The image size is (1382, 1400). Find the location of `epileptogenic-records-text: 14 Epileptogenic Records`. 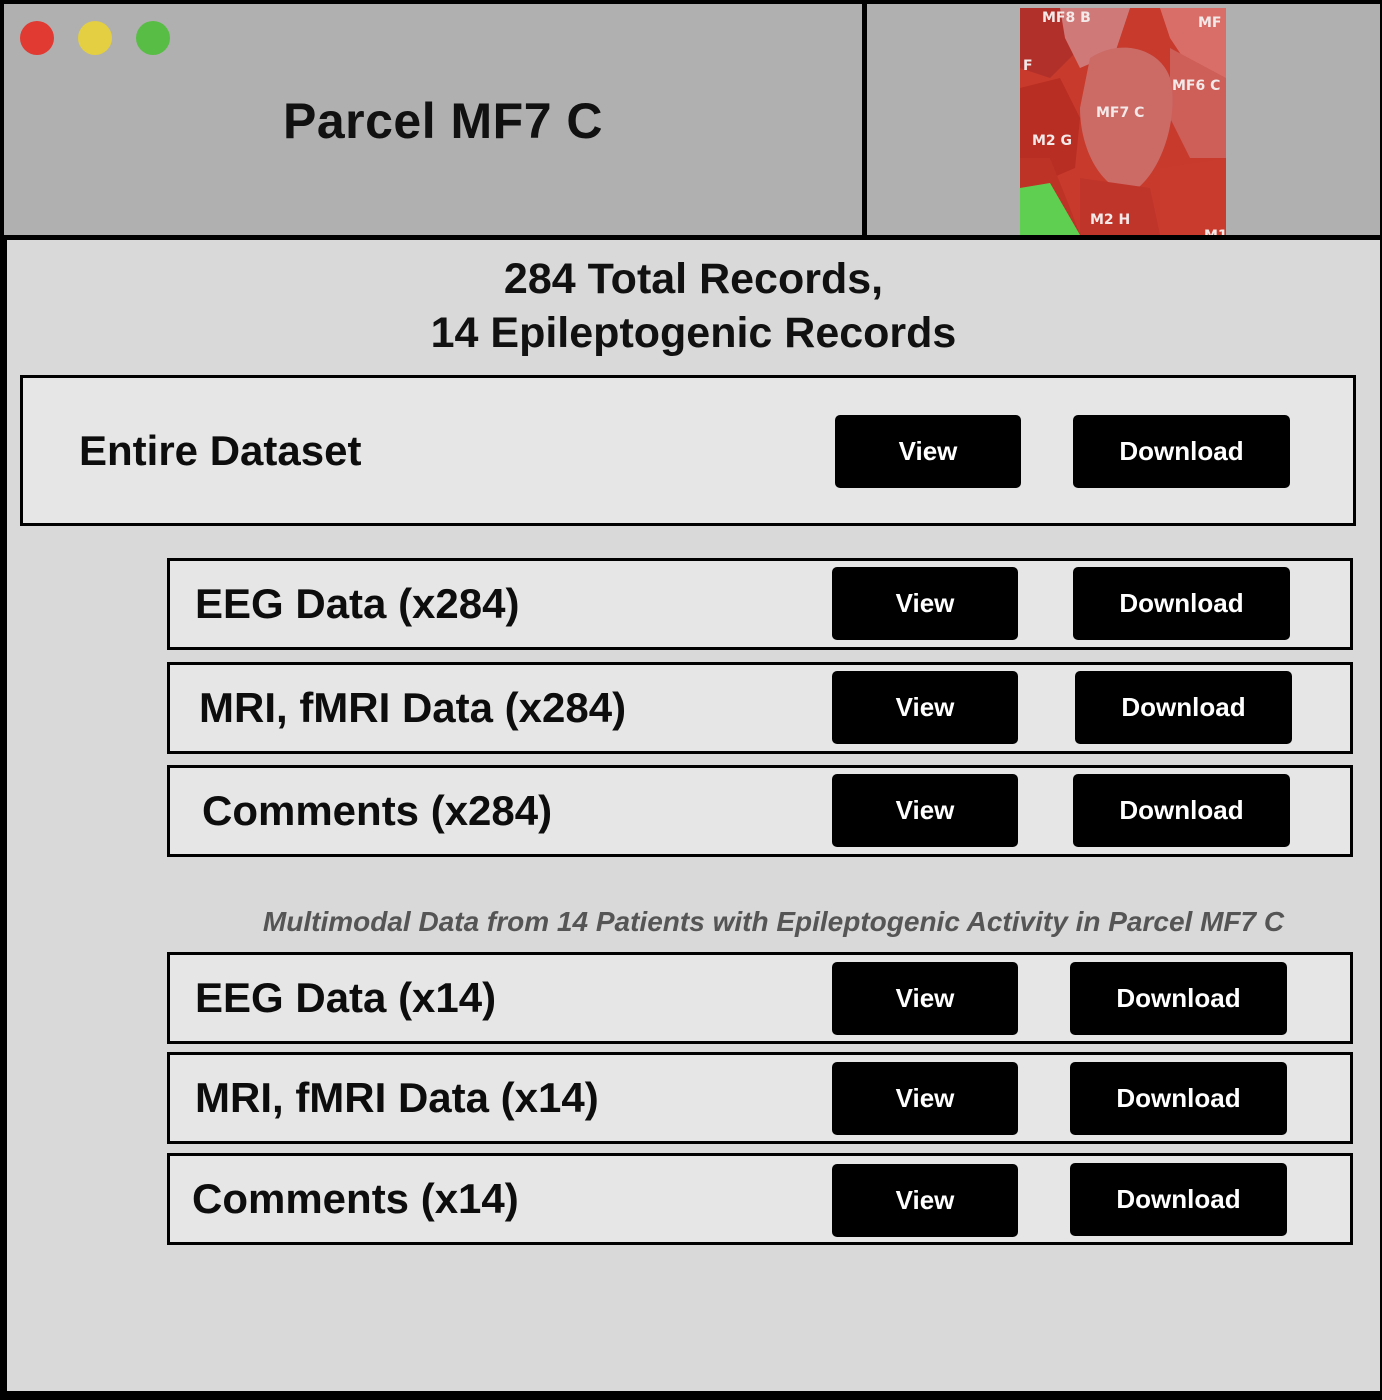

epileptogenic-records-text: 14 Epileptogenic Records is located at coordinates (693, 333).